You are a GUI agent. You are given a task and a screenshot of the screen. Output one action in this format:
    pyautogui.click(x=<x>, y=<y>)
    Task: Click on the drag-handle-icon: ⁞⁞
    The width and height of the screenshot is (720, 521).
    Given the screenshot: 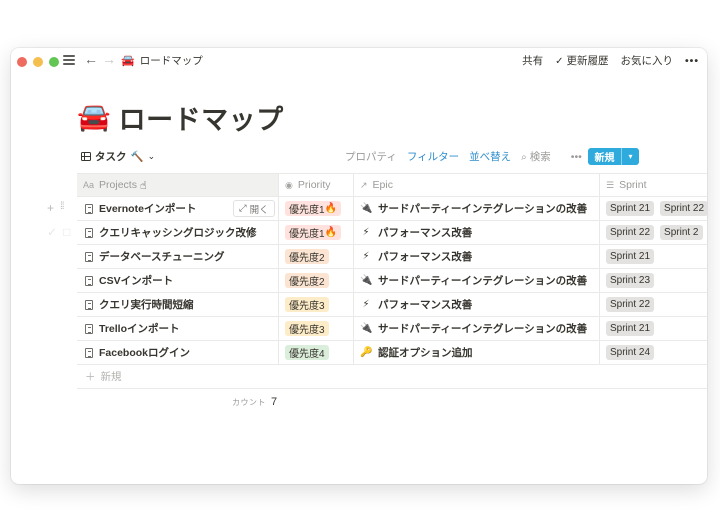 What is the action you would take?
    pyautogui.click(x=62, y=208)
    